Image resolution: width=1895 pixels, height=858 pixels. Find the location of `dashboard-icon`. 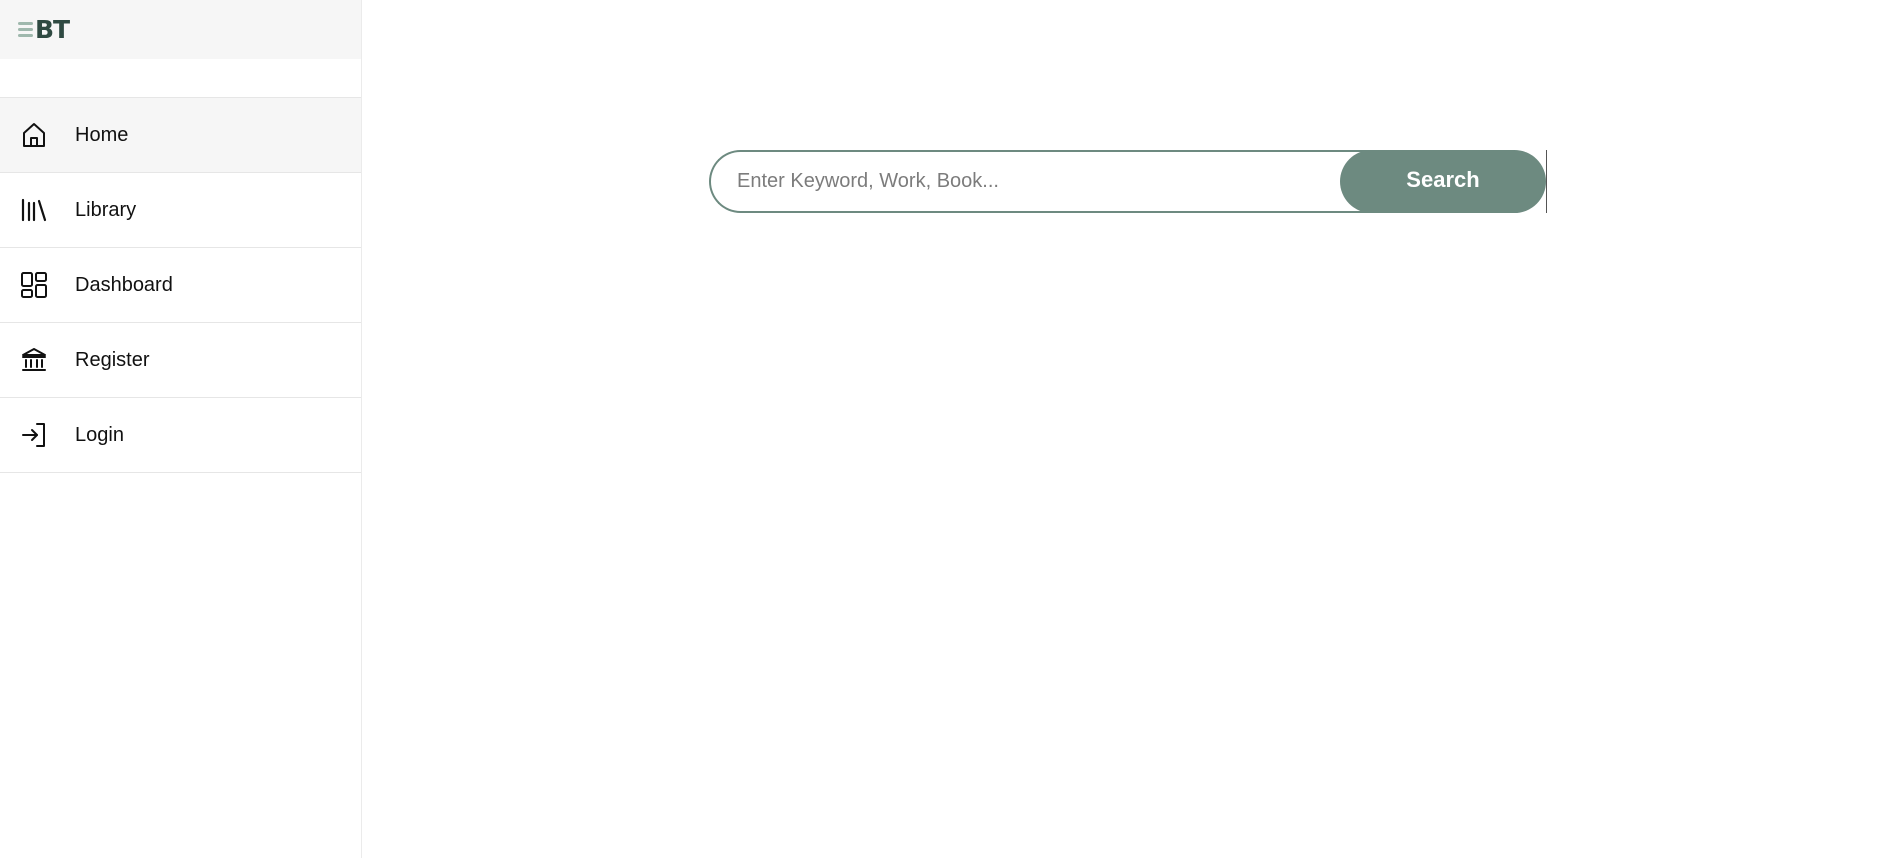

dashboard-icon is located at coordinates (34, 285).